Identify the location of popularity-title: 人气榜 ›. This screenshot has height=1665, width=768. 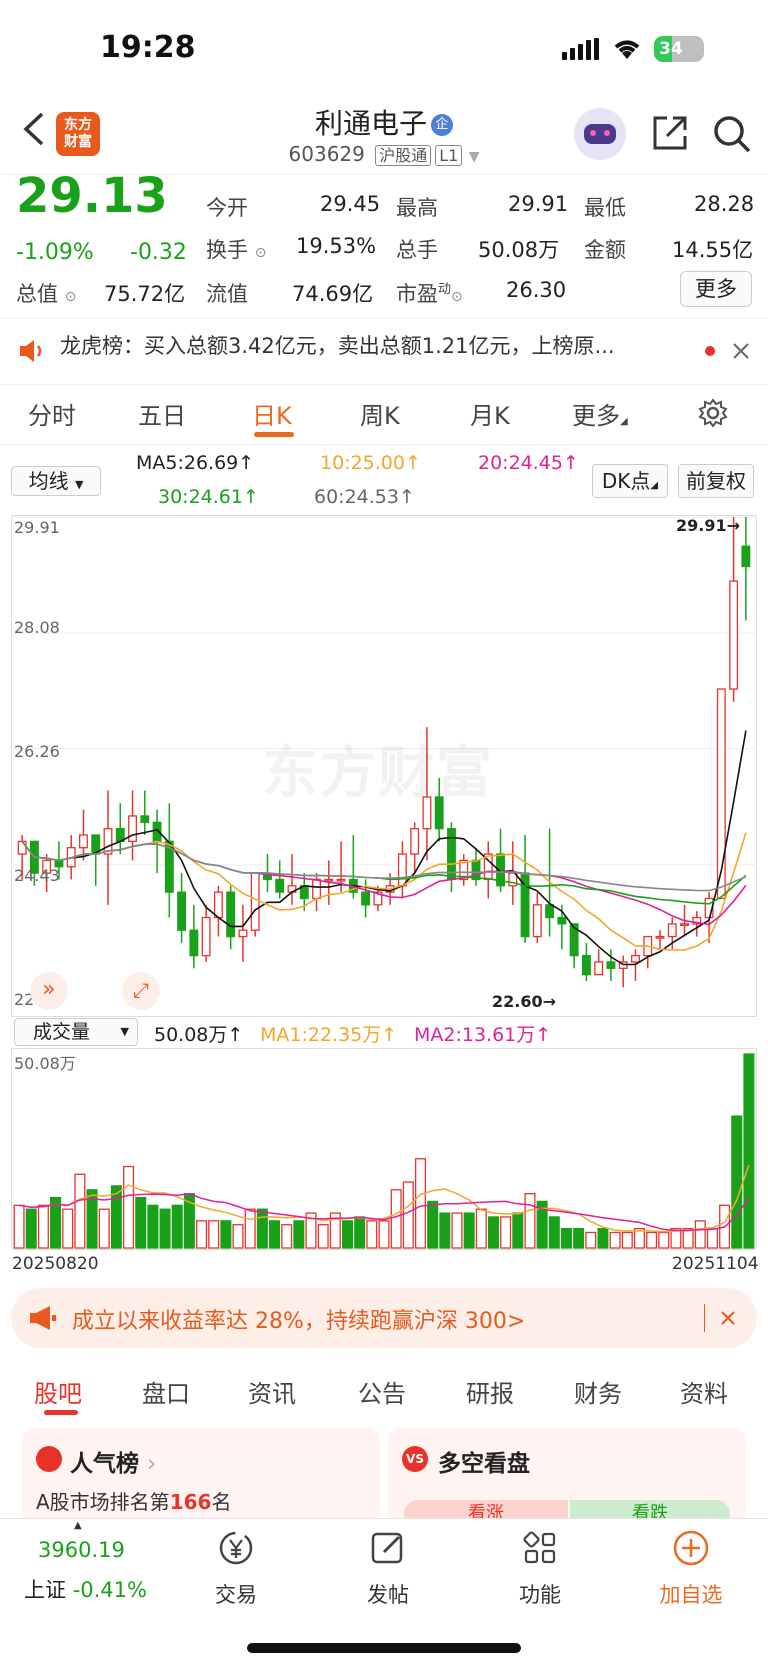
(113, 1464).